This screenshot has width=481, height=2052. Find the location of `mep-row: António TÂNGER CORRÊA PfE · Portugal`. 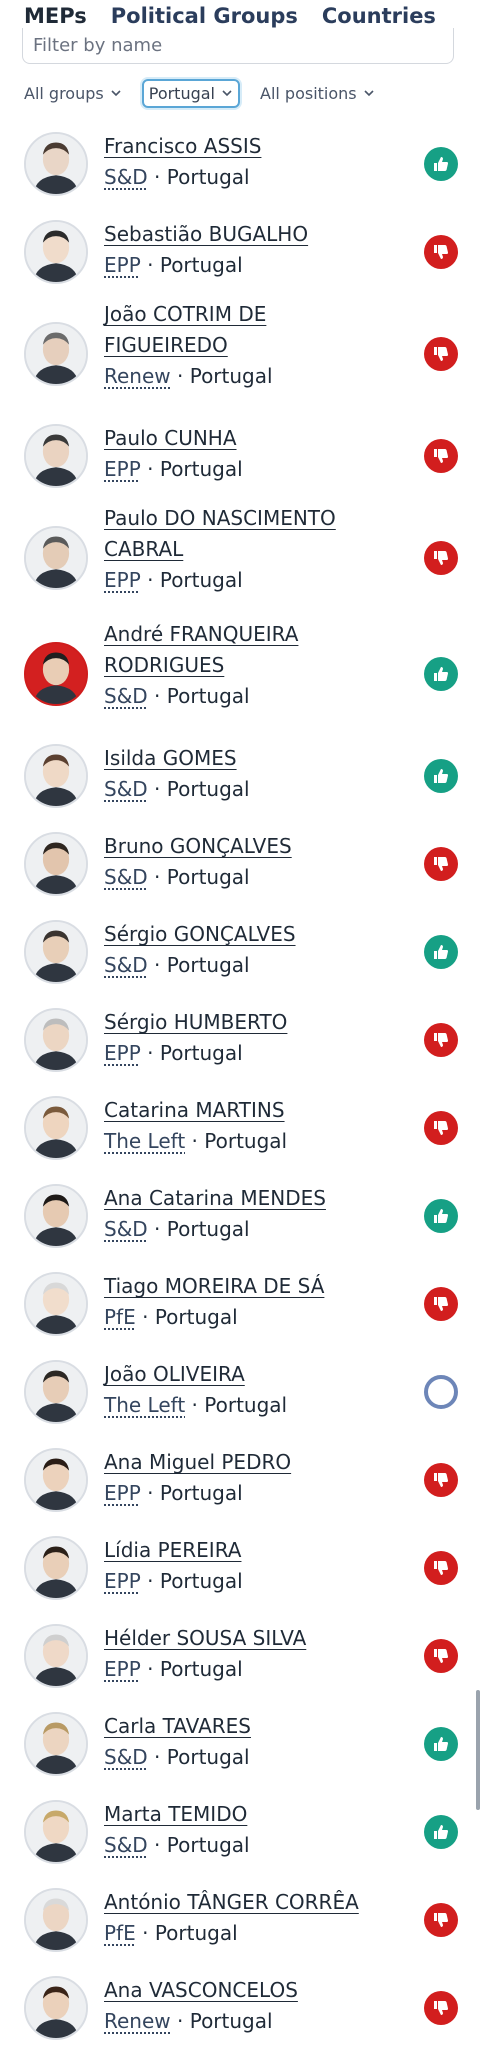

mep-row: António TÂNGER CORRÊA PfE · Portugal is located at coordinates (240, 1920).